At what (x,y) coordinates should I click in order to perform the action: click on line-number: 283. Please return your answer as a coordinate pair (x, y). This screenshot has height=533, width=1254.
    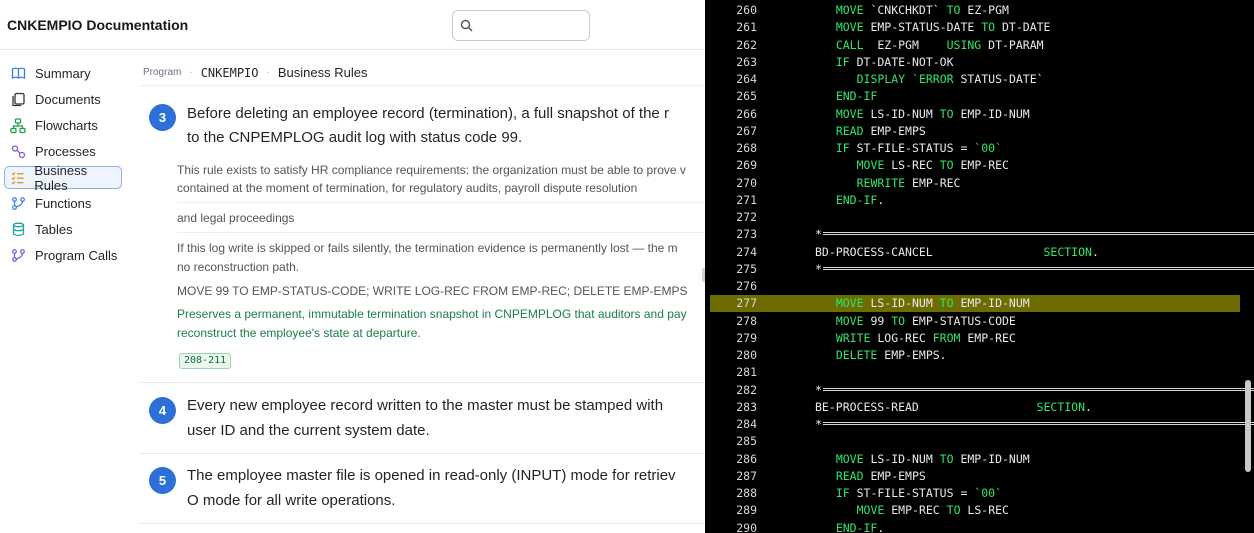
    Looking at the image, I should click on (746, 406).